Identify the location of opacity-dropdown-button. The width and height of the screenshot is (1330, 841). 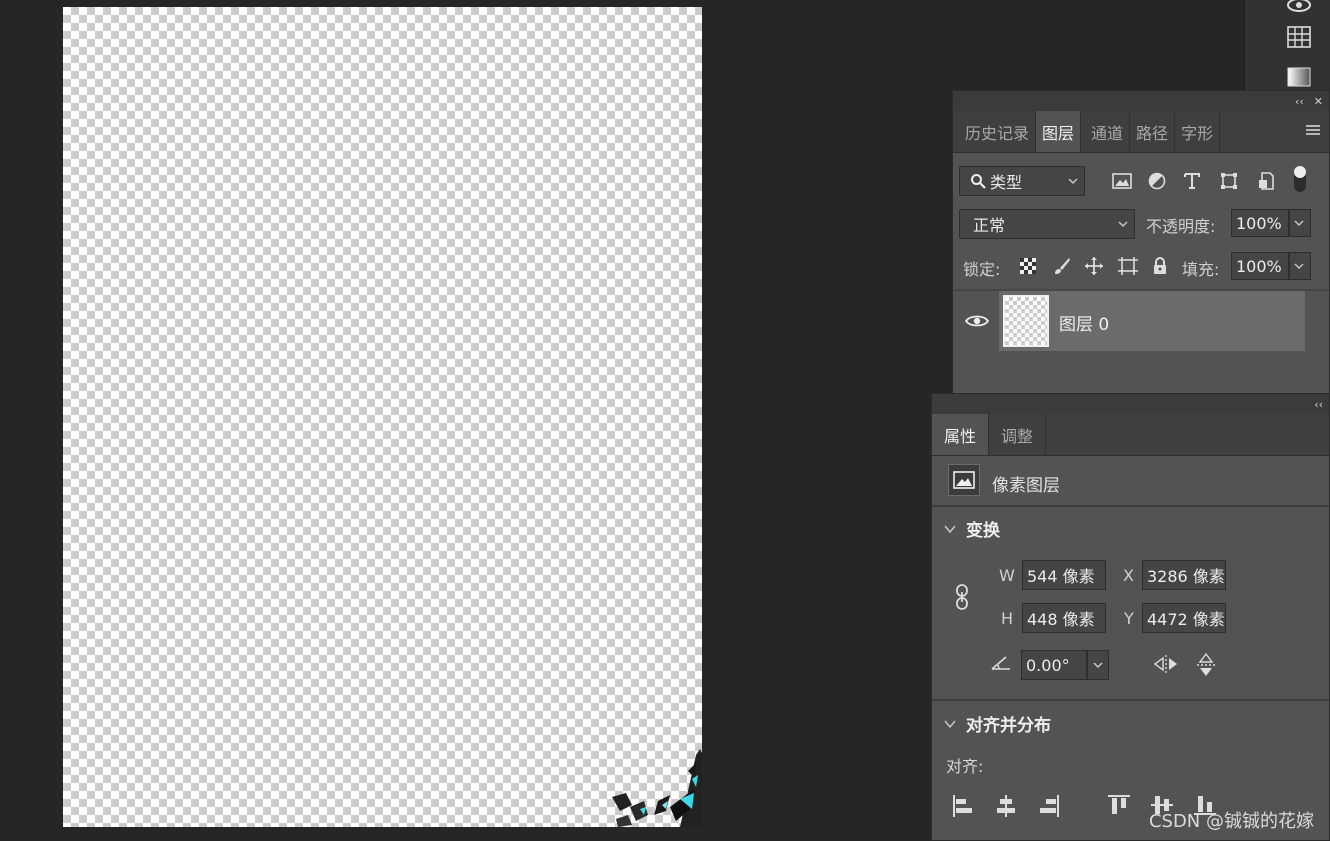
(1300, 223).